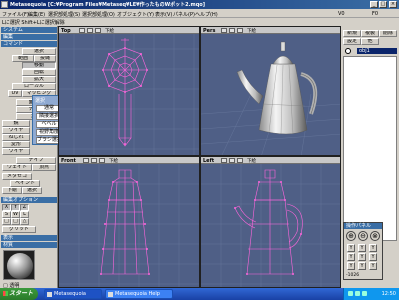 The height and width of the screenshot is (300, 399). I want to click on menu-process: 選択部処理(O), so click(98, 14).